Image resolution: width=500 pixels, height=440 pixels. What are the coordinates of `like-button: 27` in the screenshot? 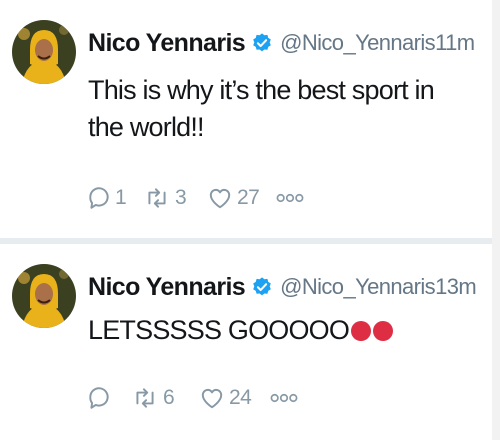 It's located at (241, 198).